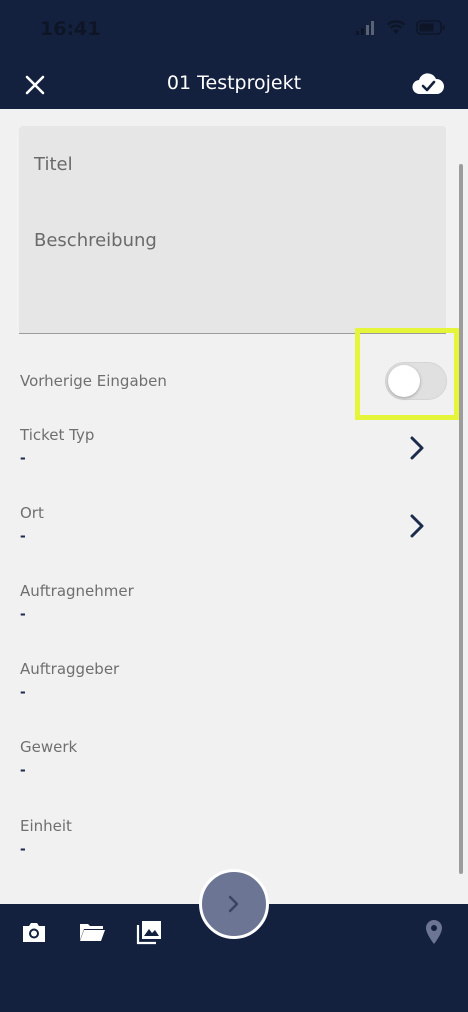 This screenshot has height=1012, width=468. What do you see at coordinates (53, 164) in the screenshot?
I see `title-field-label: Titel` at bounding box center [53, 164].